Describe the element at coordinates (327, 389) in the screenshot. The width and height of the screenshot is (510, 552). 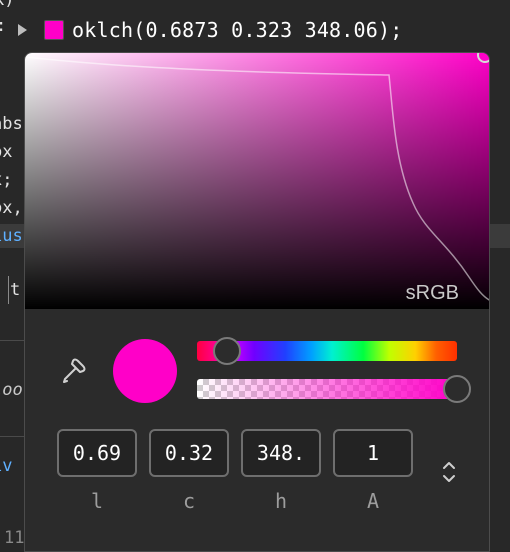
I see `alpha-slider` at that location.